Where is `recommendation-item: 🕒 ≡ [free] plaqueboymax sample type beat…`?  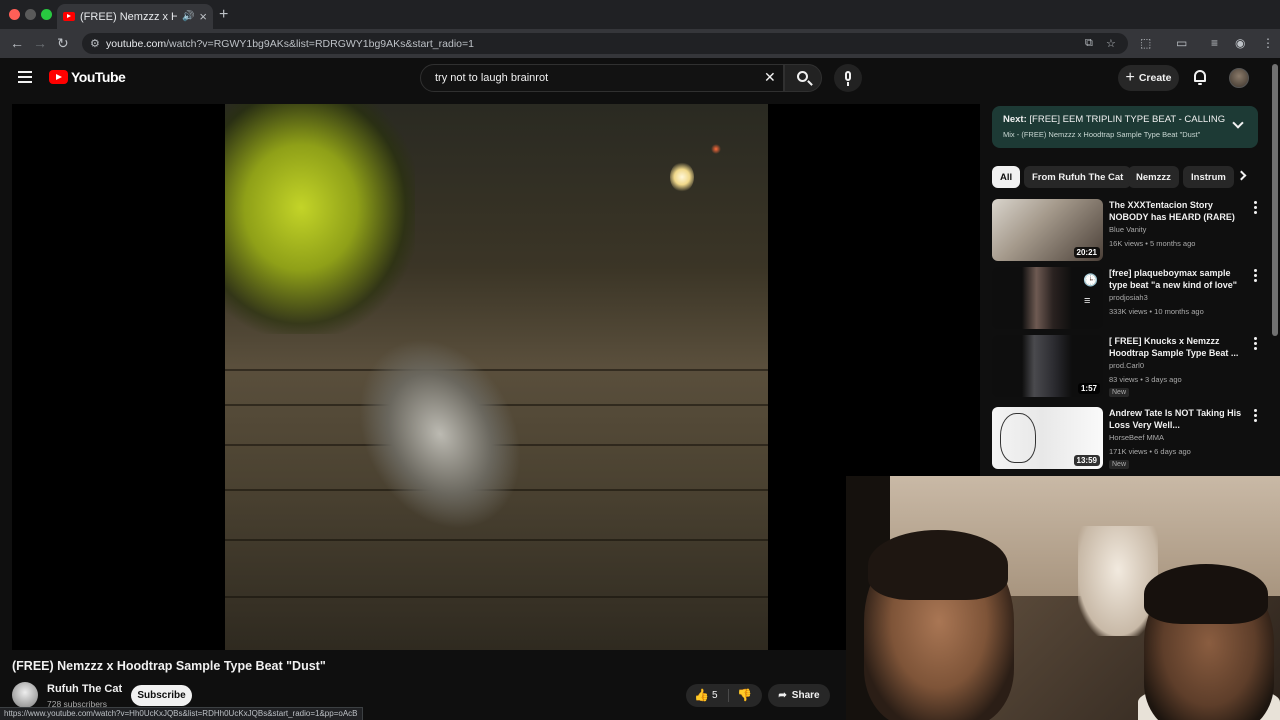
recommendation-item: 🕒 ≡ [free] plaqueboymax sample type beat… is located at coordinates (1128, 299).